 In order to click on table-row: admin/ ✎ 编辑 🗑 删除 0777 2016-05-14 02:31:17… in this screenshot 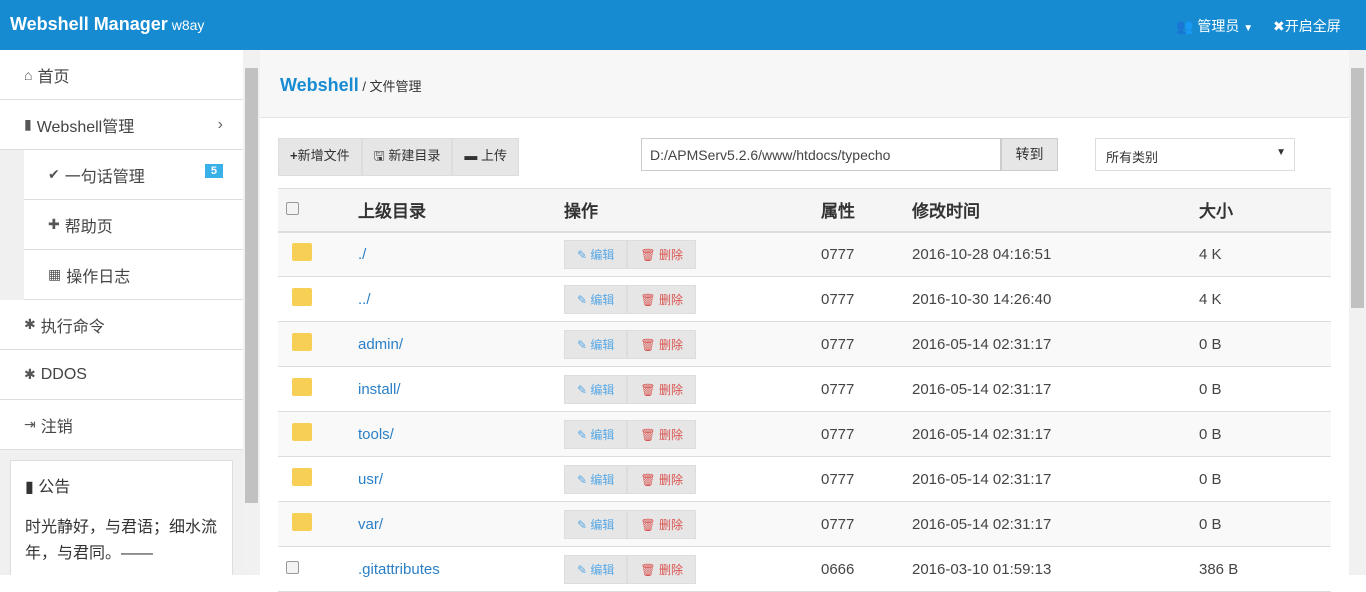, I will do `click(804, 344)`.